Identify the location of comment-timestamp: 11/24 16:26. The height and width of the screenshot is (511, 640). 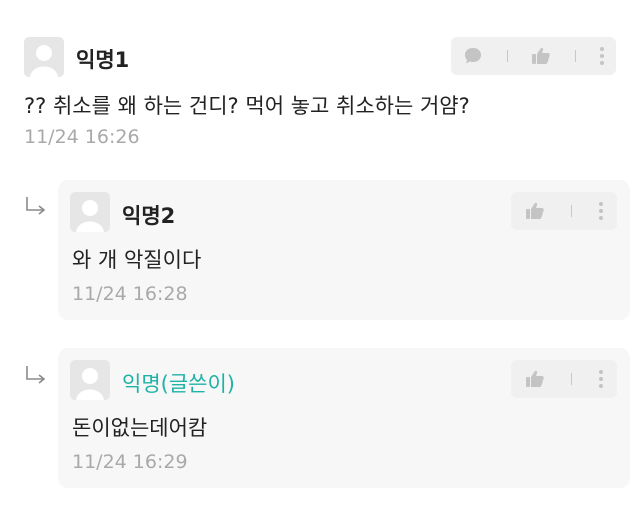
(82, 137).